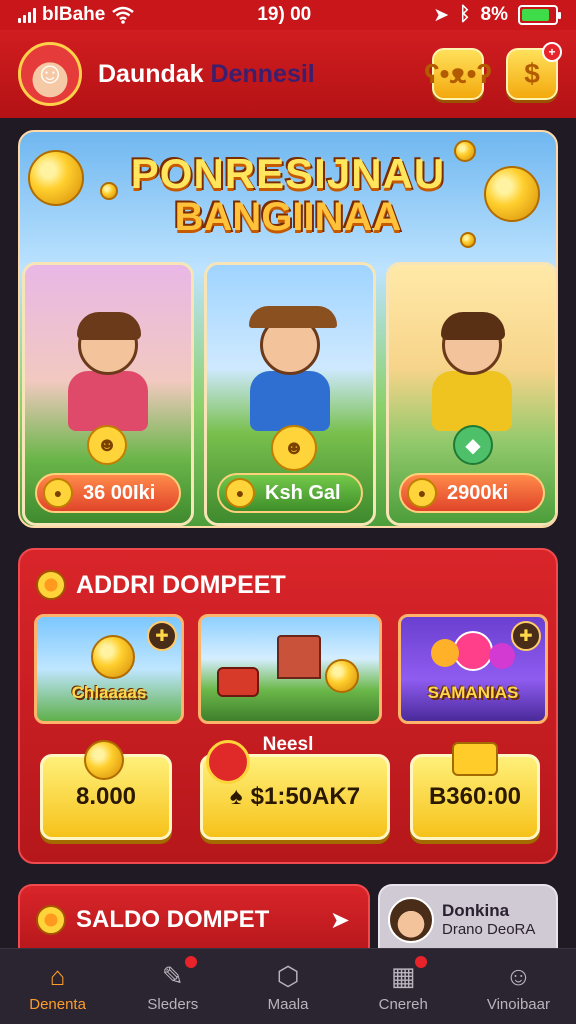 The image size is (576, 1024). I want to click on hero-card: ☻ ● Ksh Gal, so click(290, 394).